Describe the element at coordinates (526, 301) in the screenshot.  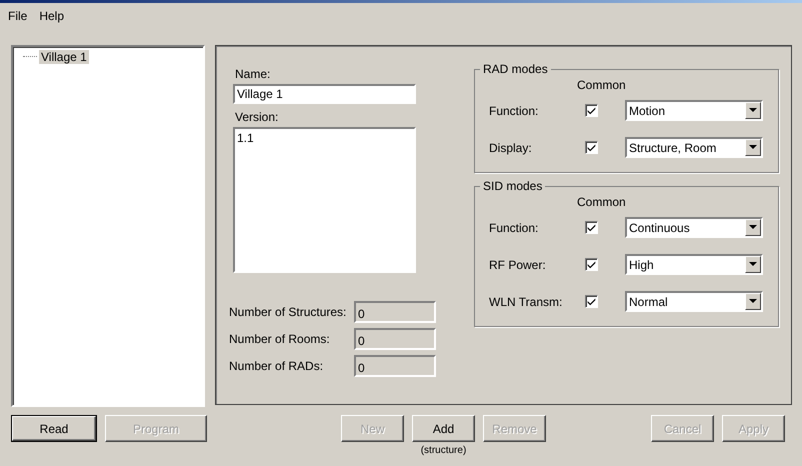
I see `mode-label: WLN Transm:` at that location.